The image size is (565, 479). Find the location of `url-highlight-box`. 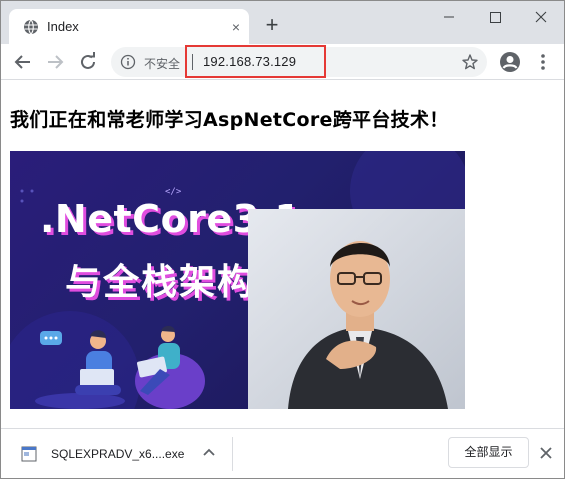

url-highlight-box is located at coordinates (255, 61).